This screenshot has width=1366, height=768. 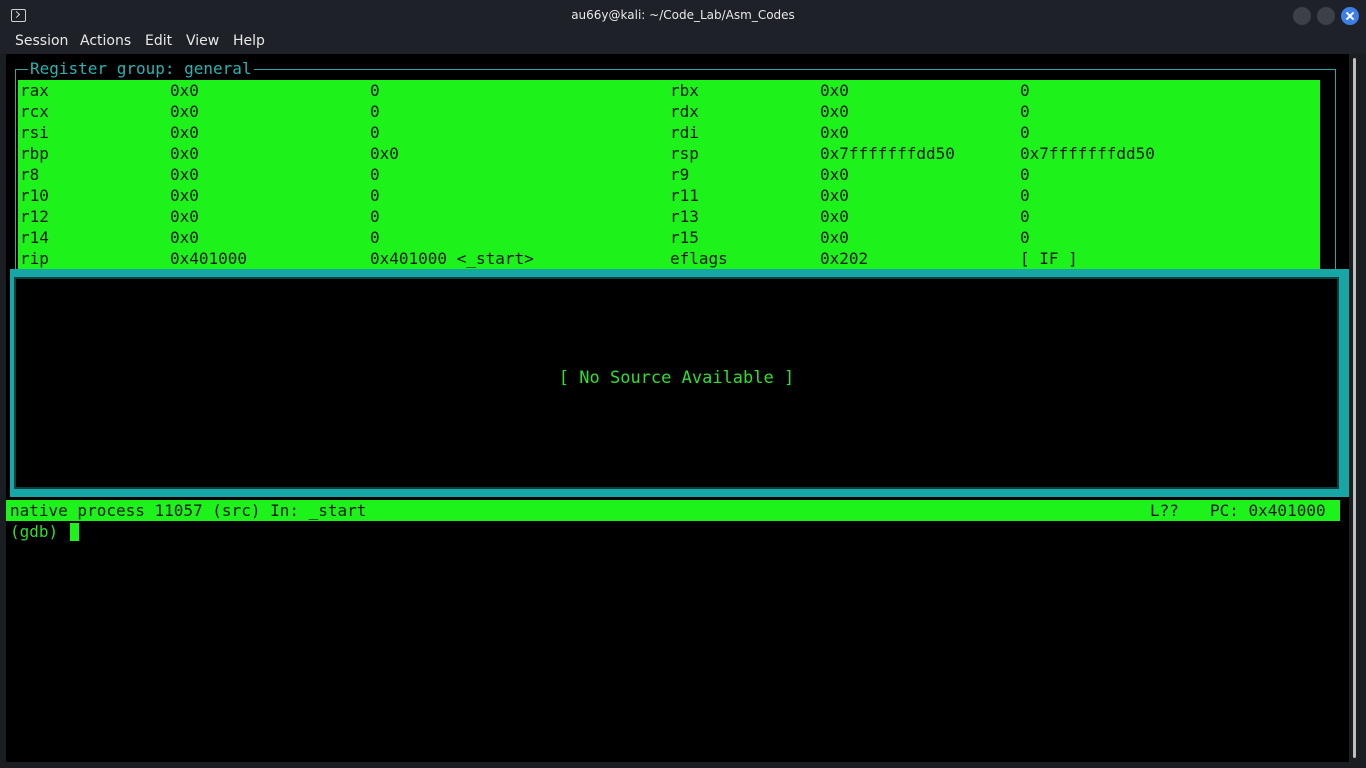 What do you see at coordinates (684, 132) in the screenshot?
I see `register-name: rdi` at bounding box center [684, 132].